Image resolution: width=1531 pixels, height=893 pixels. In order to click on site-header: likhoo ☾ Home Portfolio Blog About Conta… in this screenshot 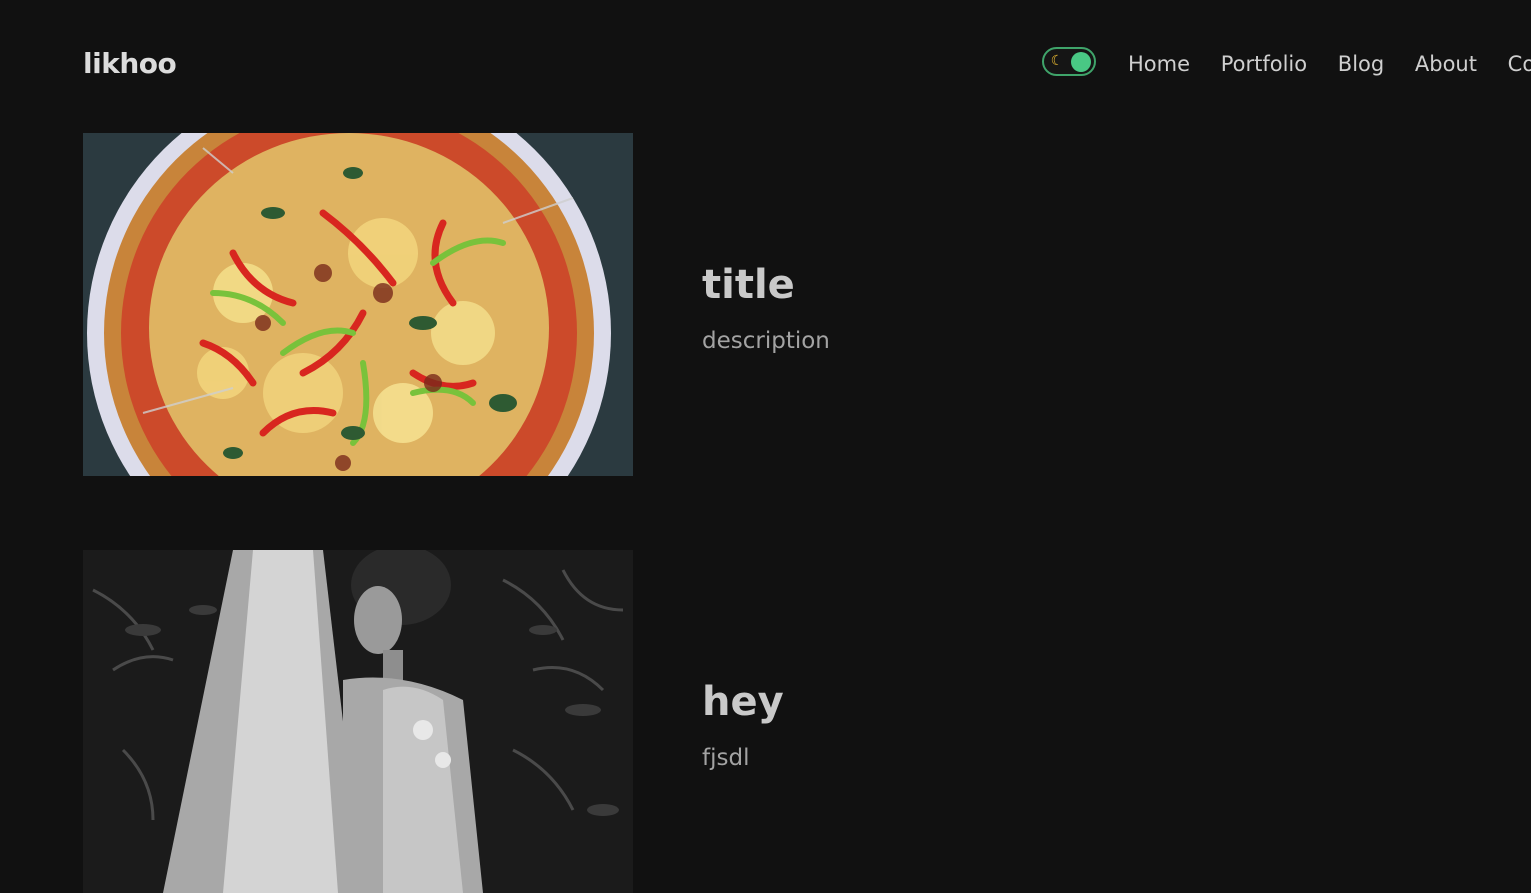, I will do `click(765, 64)`.